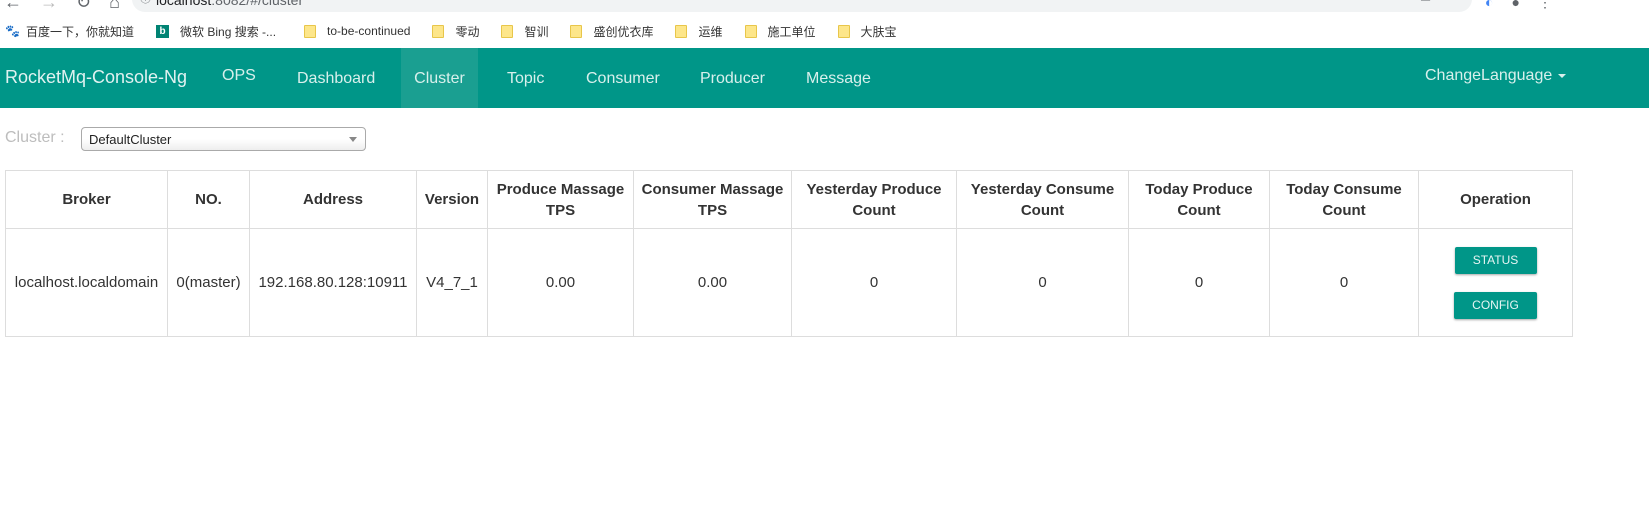 The width and height of the screenshot is (1649, 510). I want to click on brand-title: RocketMq-Console-Ng, so click(96, 77).